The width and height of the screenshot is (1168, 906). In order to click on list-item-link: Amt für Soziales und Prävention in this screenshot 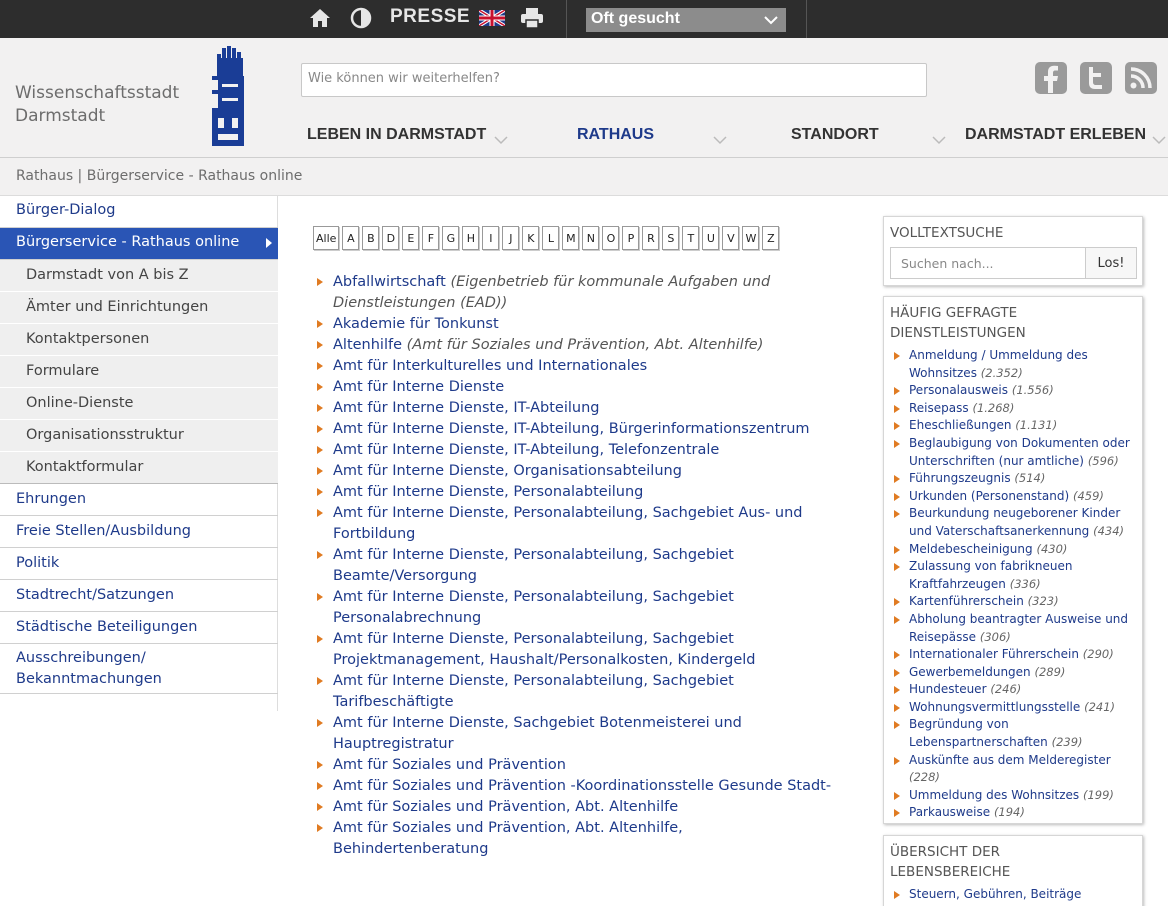, I will do `click(449, 765)`.